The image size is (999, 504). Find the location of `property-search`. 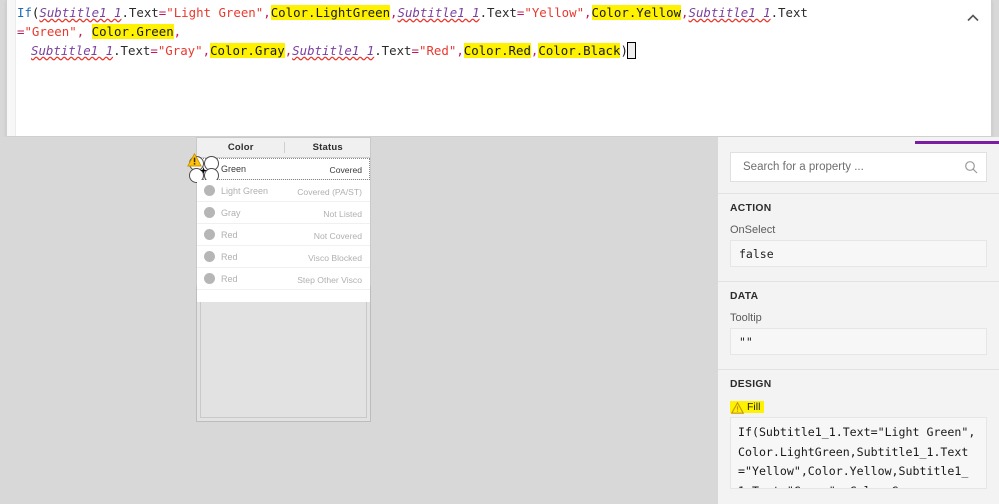

property-search is located at coordinates (858, 167).